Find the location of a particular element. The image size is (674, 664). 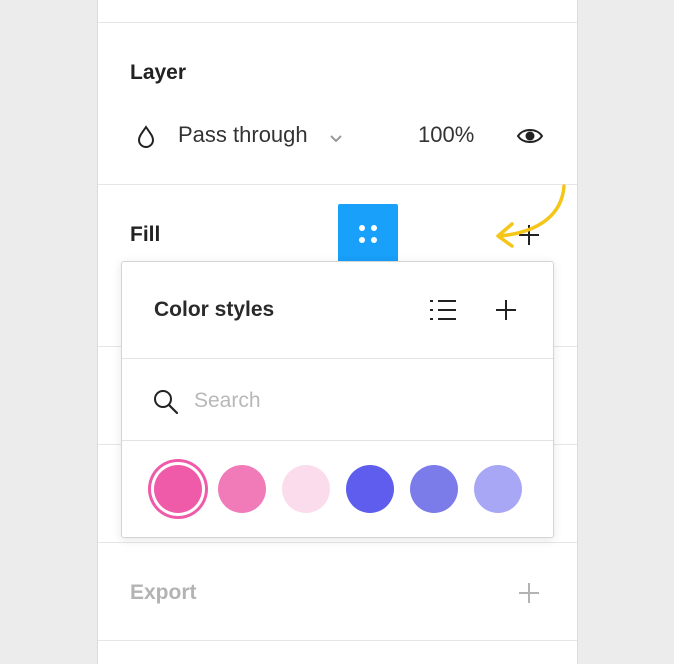

opacity-field: 100% is located at coordinates (446, 135).